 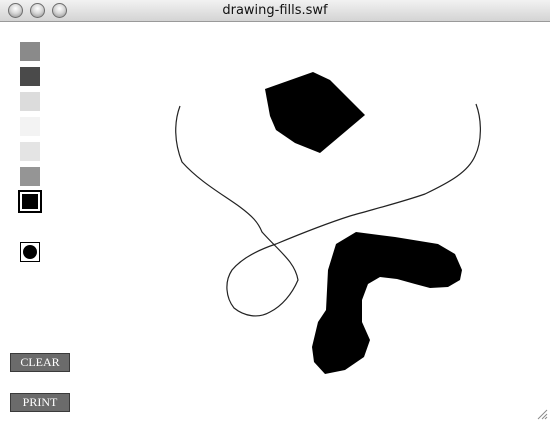 I want to click on brush-tool, so click(x=30, y=252).